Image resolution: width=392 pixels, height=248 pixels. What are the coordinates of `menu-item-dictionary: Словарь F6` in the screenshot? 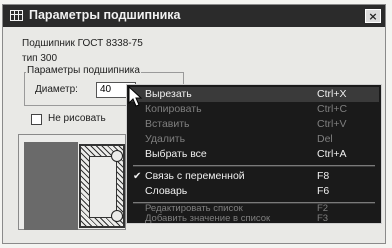 It's located at (254, 191).